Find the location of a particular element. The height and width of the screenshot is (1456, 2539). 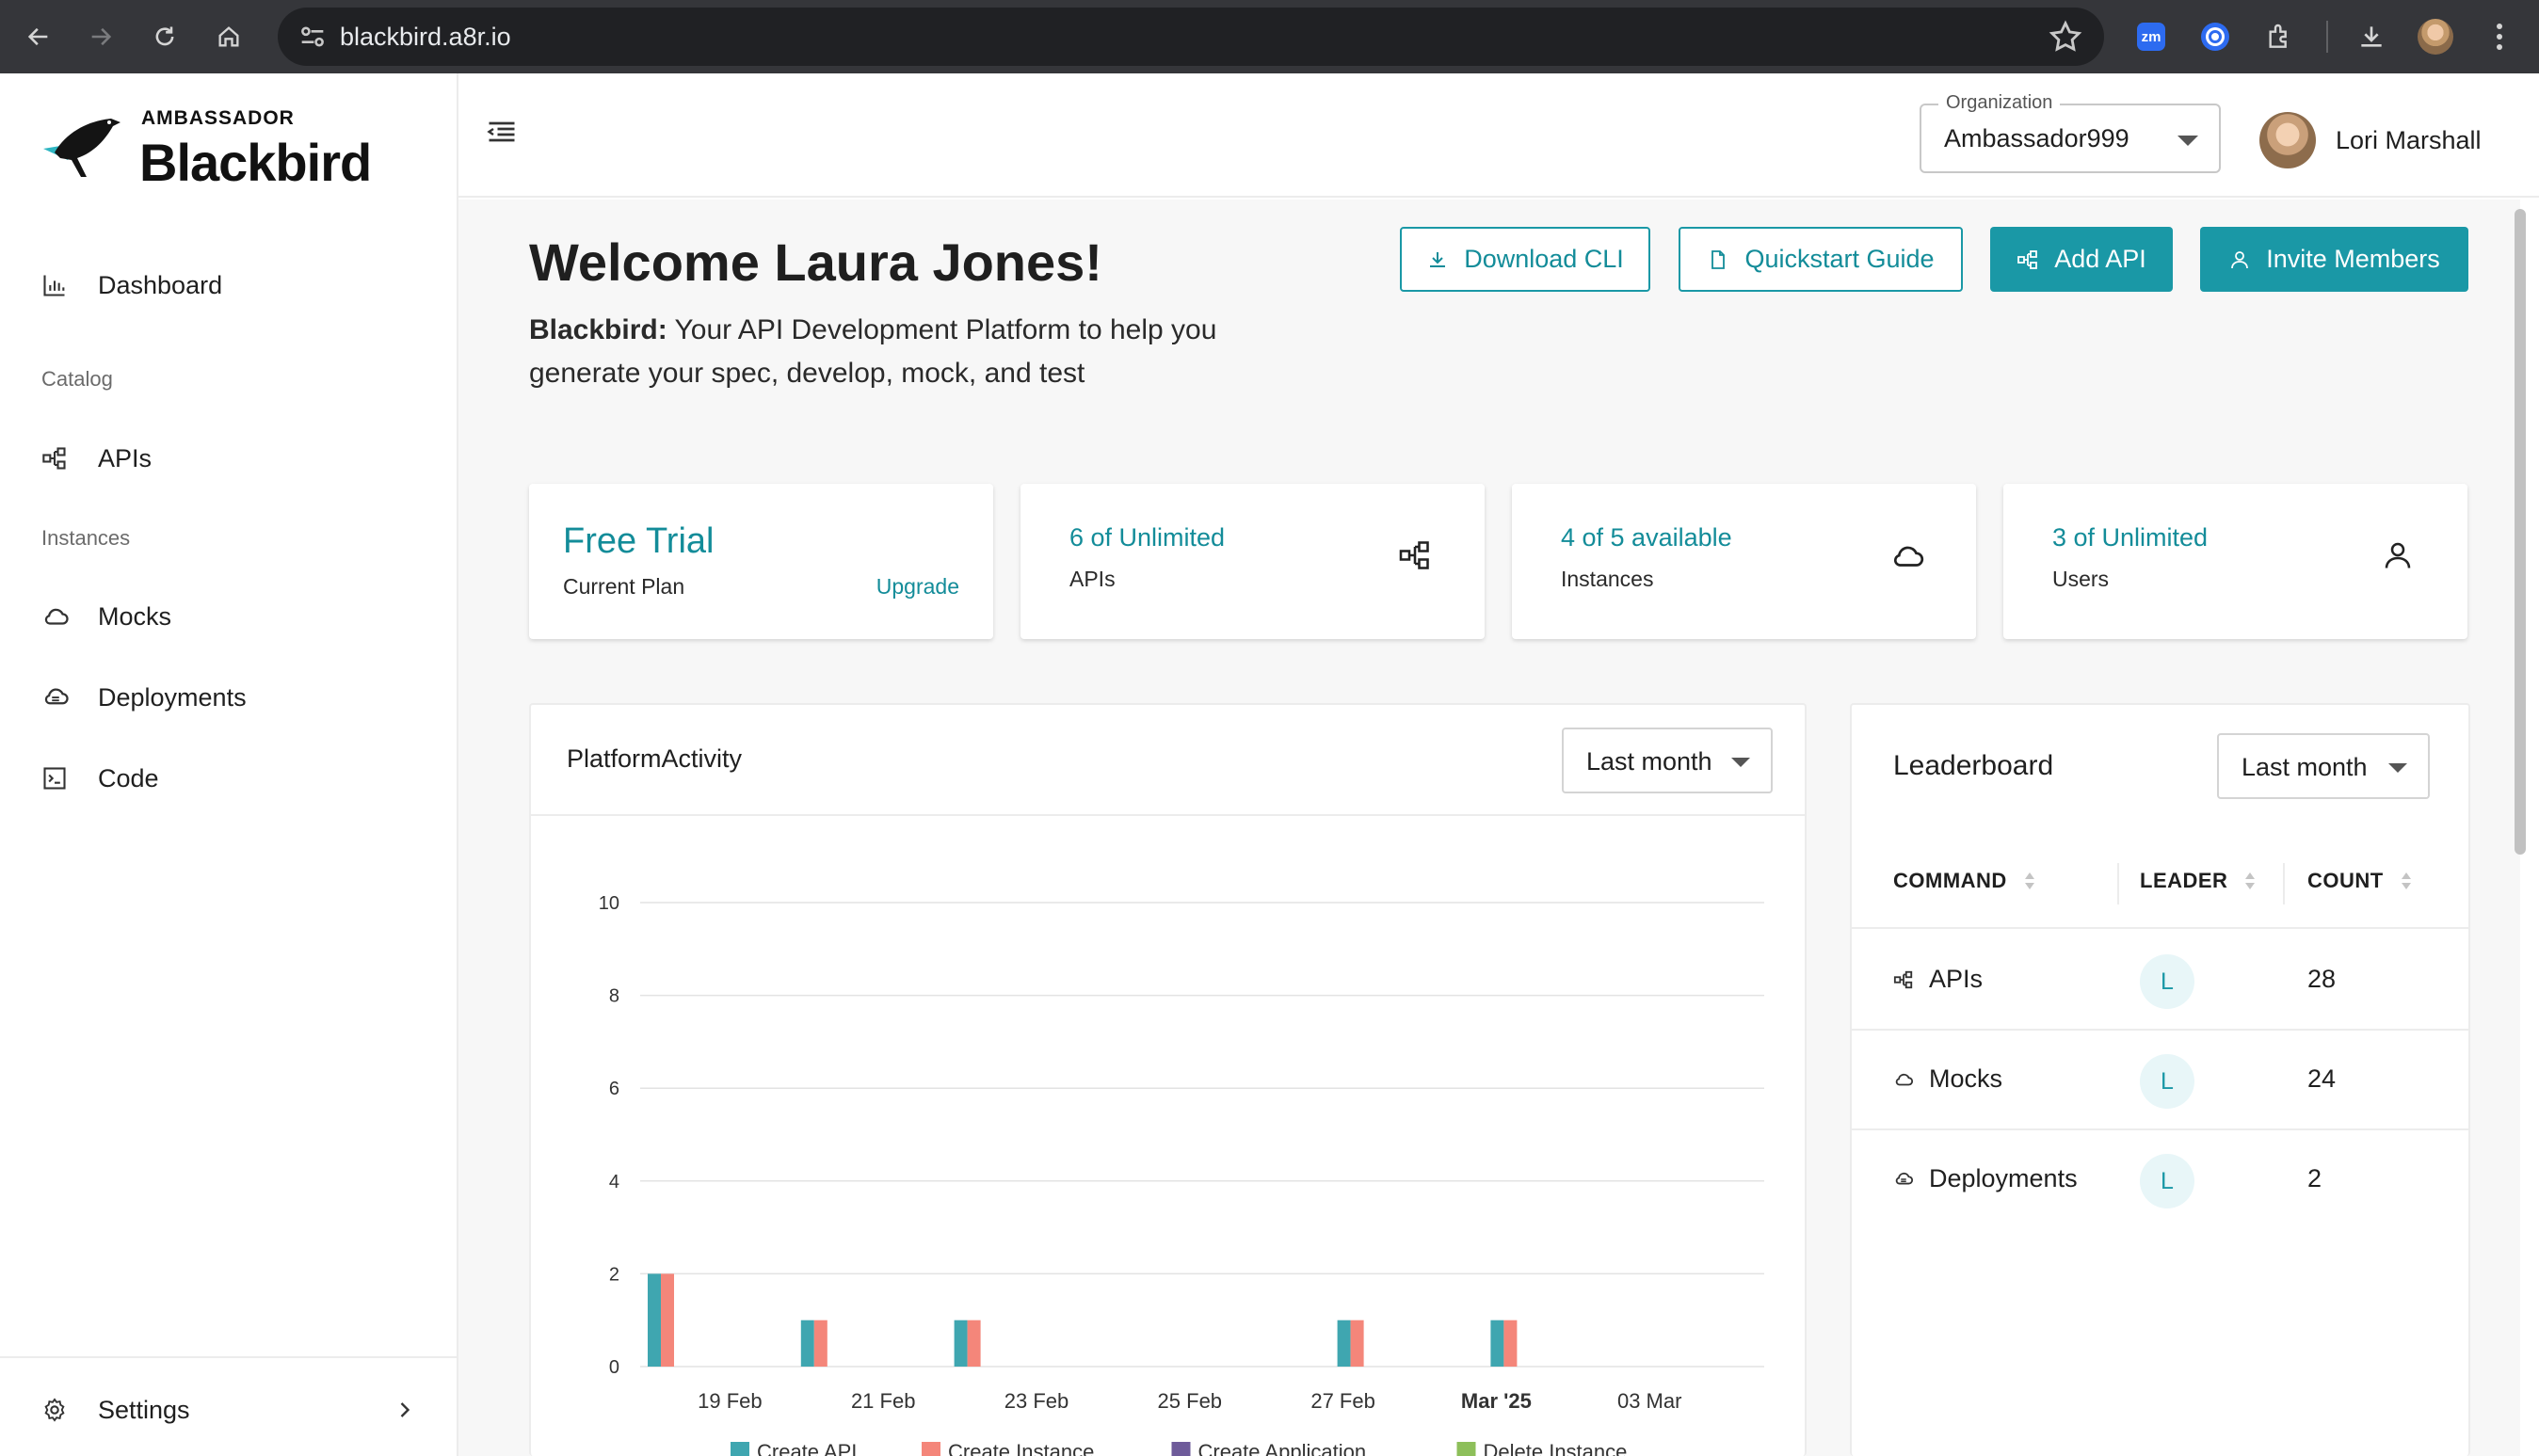

address-bar: blackbird.a8r.io is located at coordinates (1191, 37).